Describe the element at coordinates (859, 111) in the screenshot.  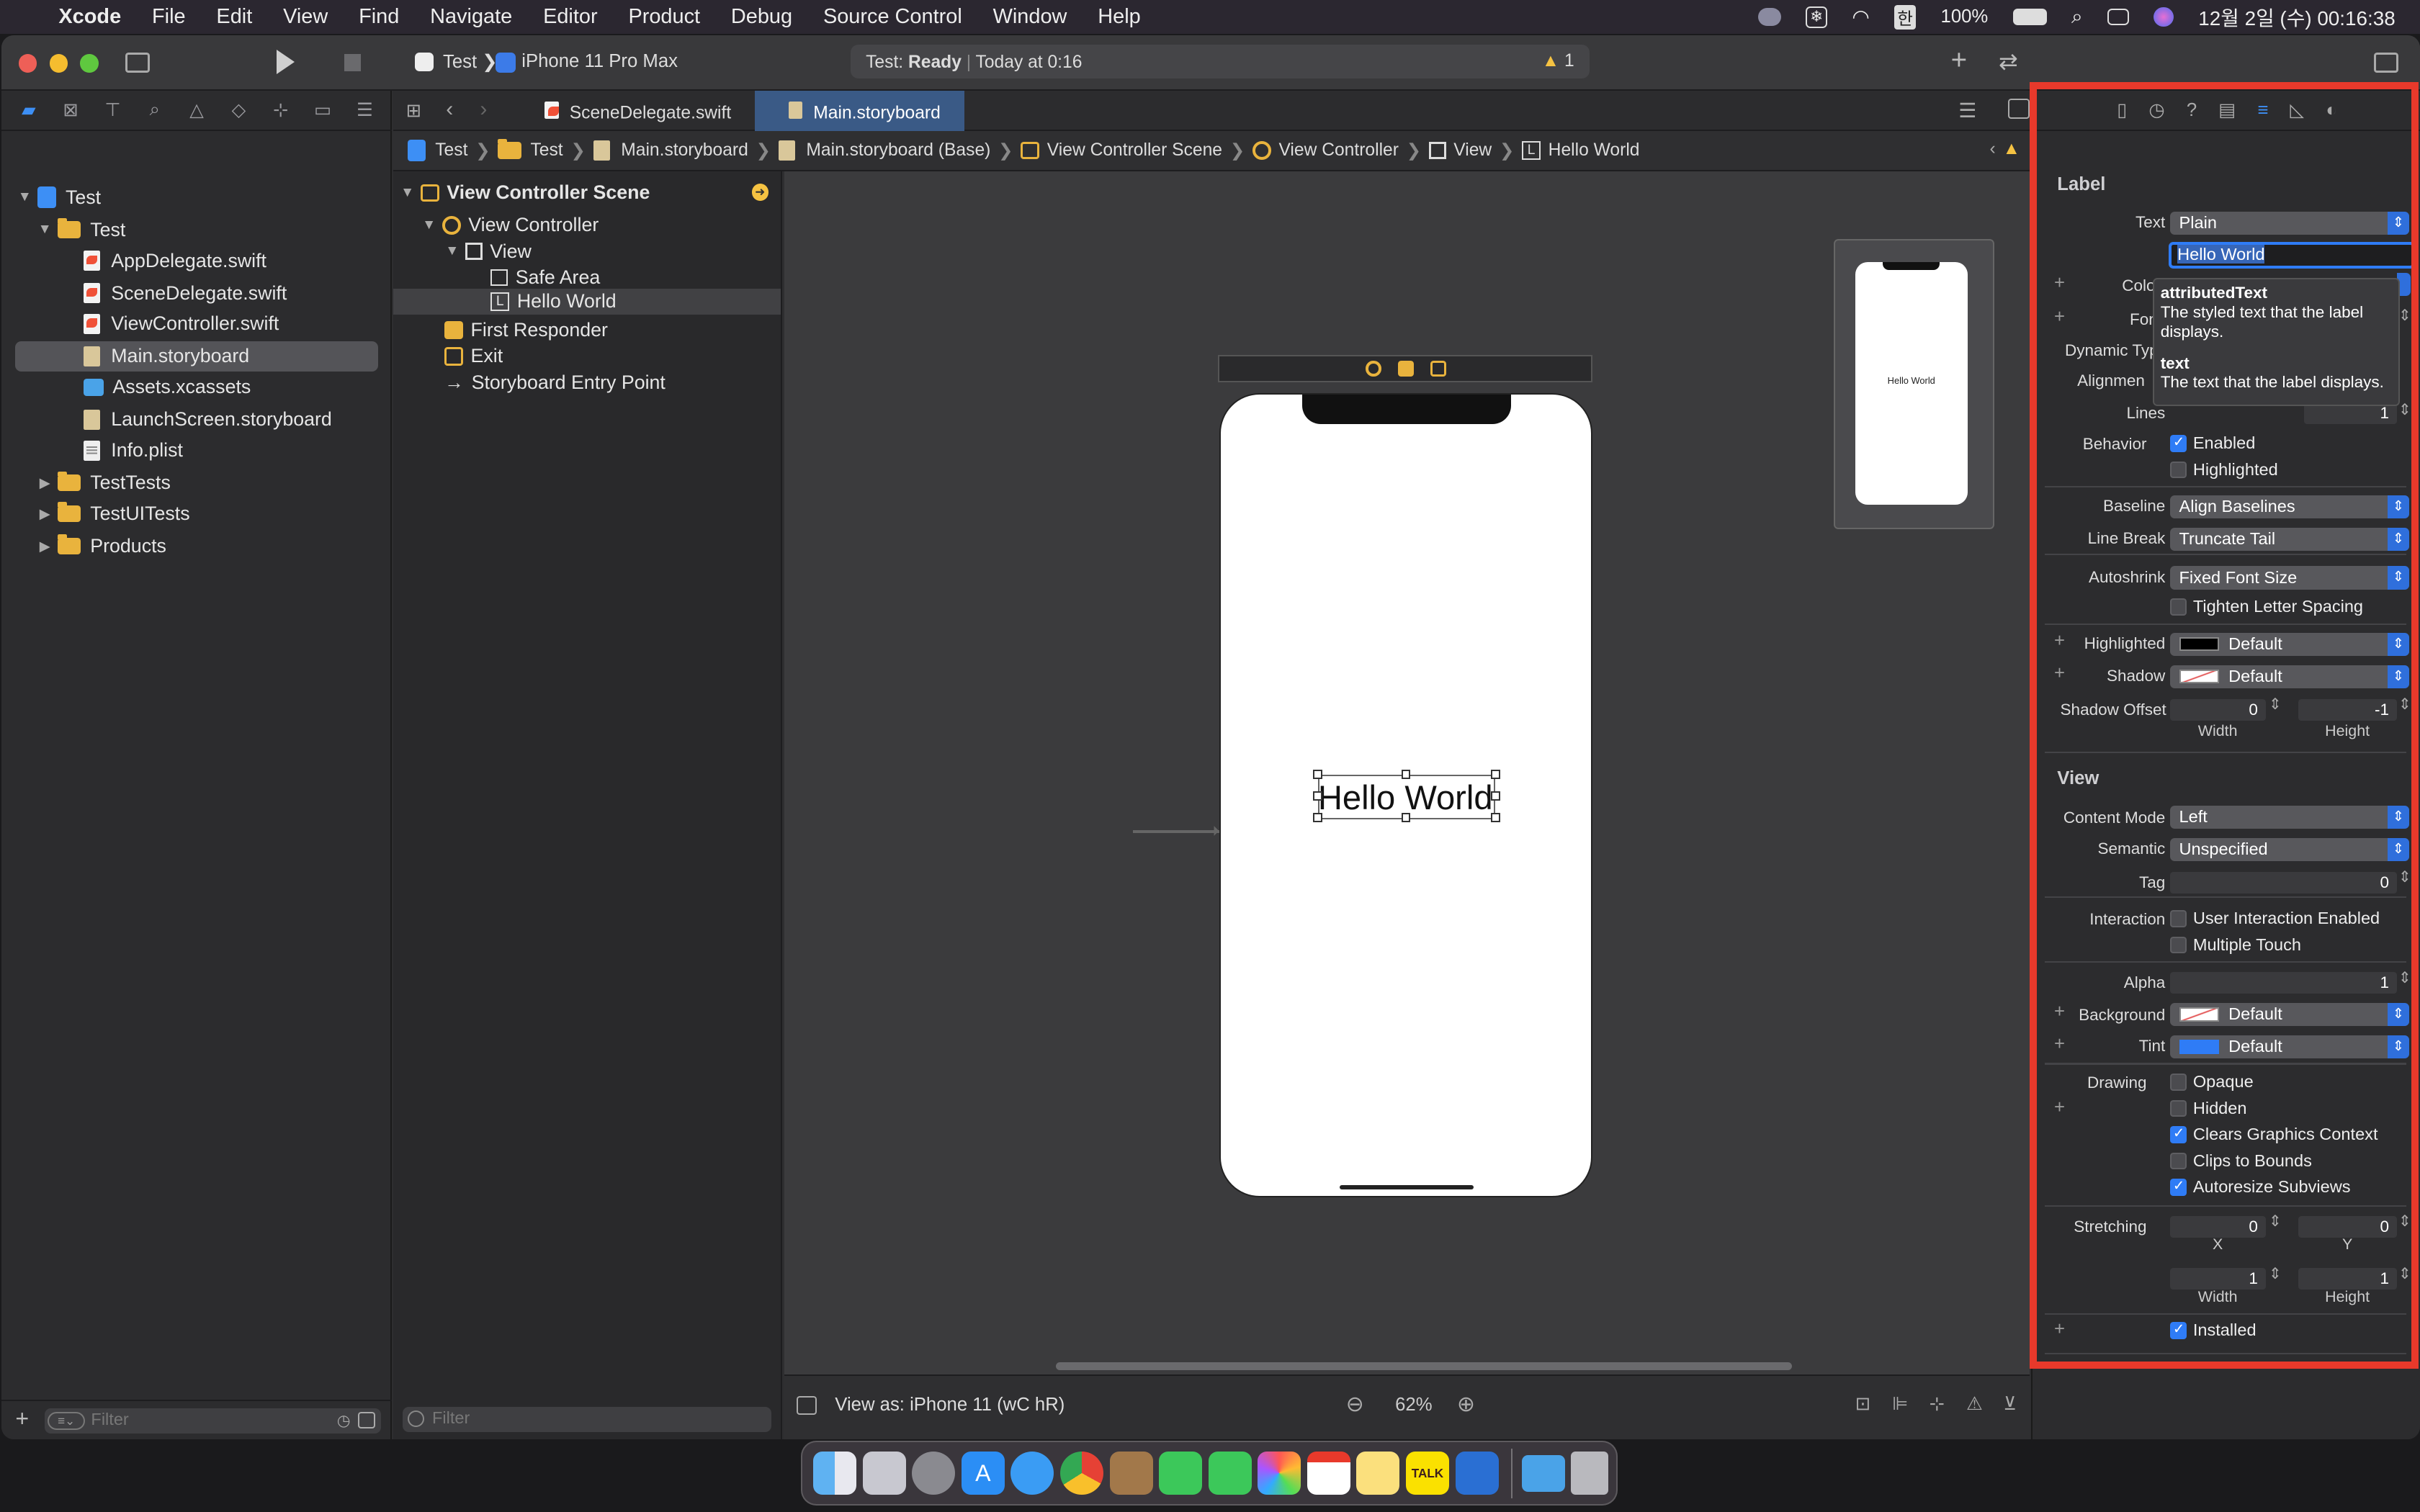
I see `tab-main-storyboard: Main.storyboard` at that location.